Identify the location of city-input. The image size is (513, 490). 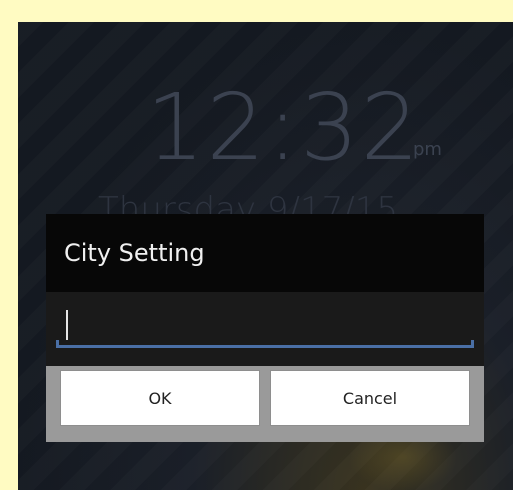
(265, 326).